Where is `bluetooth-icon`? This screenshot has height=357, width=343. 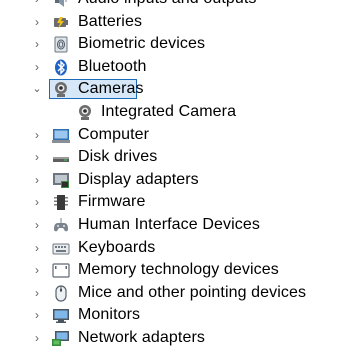
bluetooth-icon is located at coordinates (61, 67).